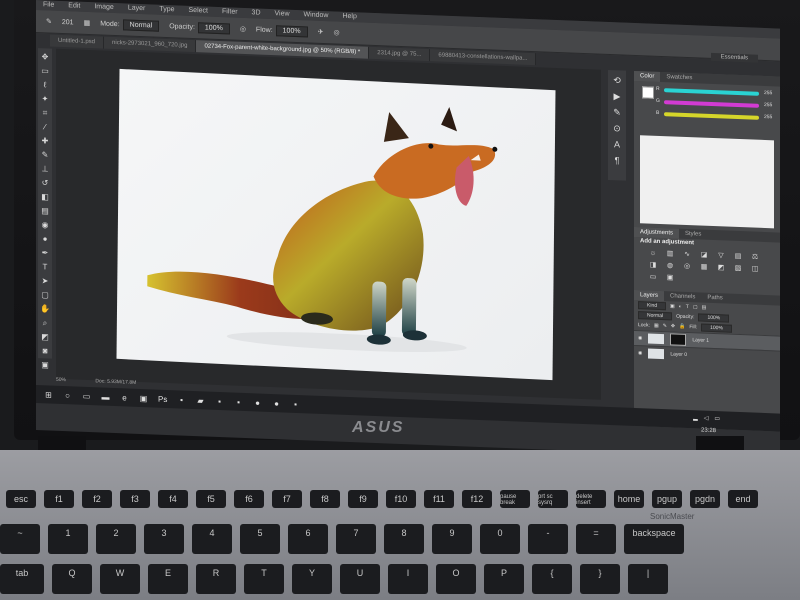  I want to click on blur-tool-icon: ◉, so click(45, 225).